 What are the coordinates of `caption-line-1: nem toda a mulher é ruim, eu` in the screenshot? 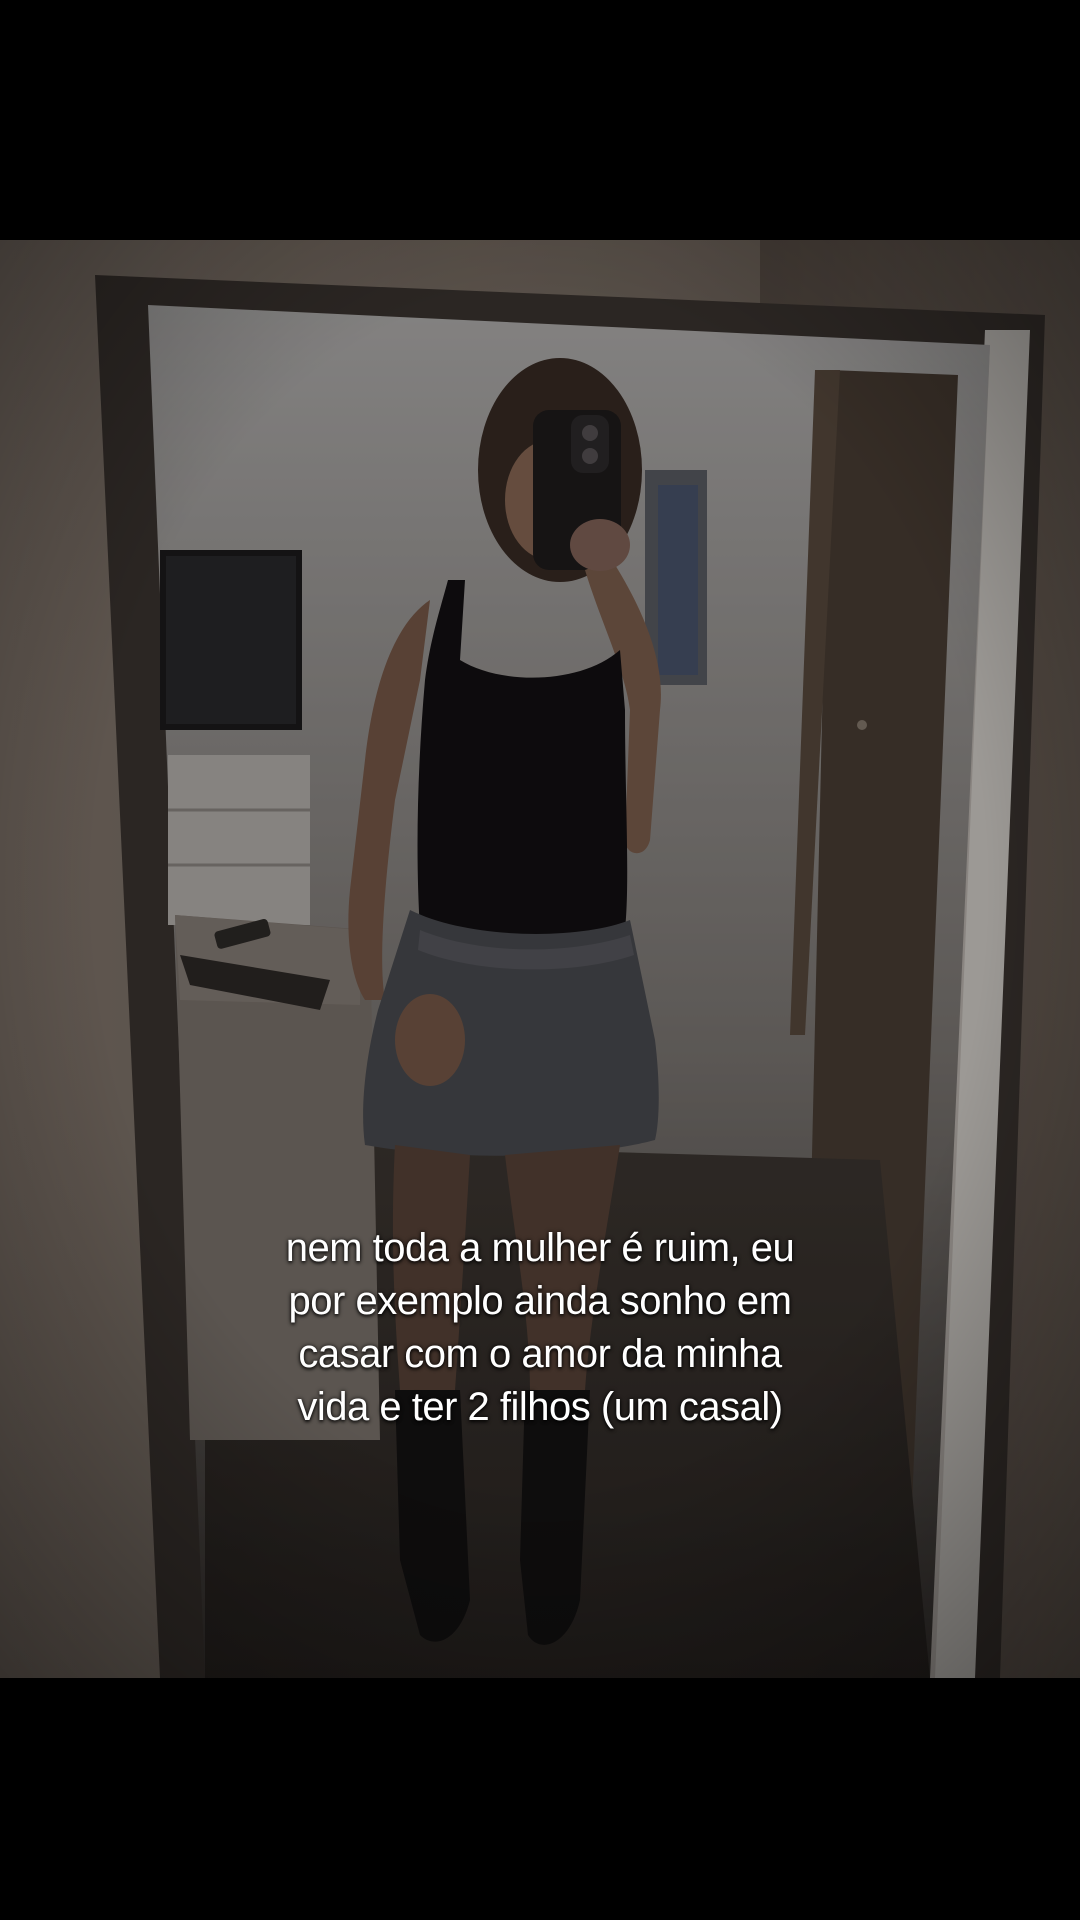 It's located at (540, 1248).